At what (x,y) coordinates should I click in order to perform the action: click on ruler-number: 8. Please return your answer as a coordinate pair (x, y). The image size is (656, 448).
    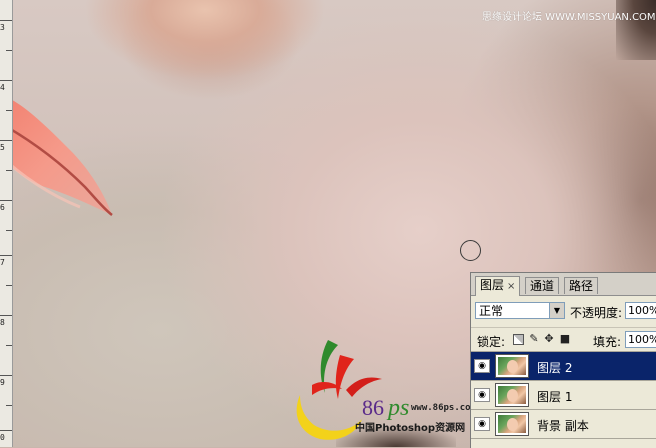
    Looking at the image, I should click on (2, 322).